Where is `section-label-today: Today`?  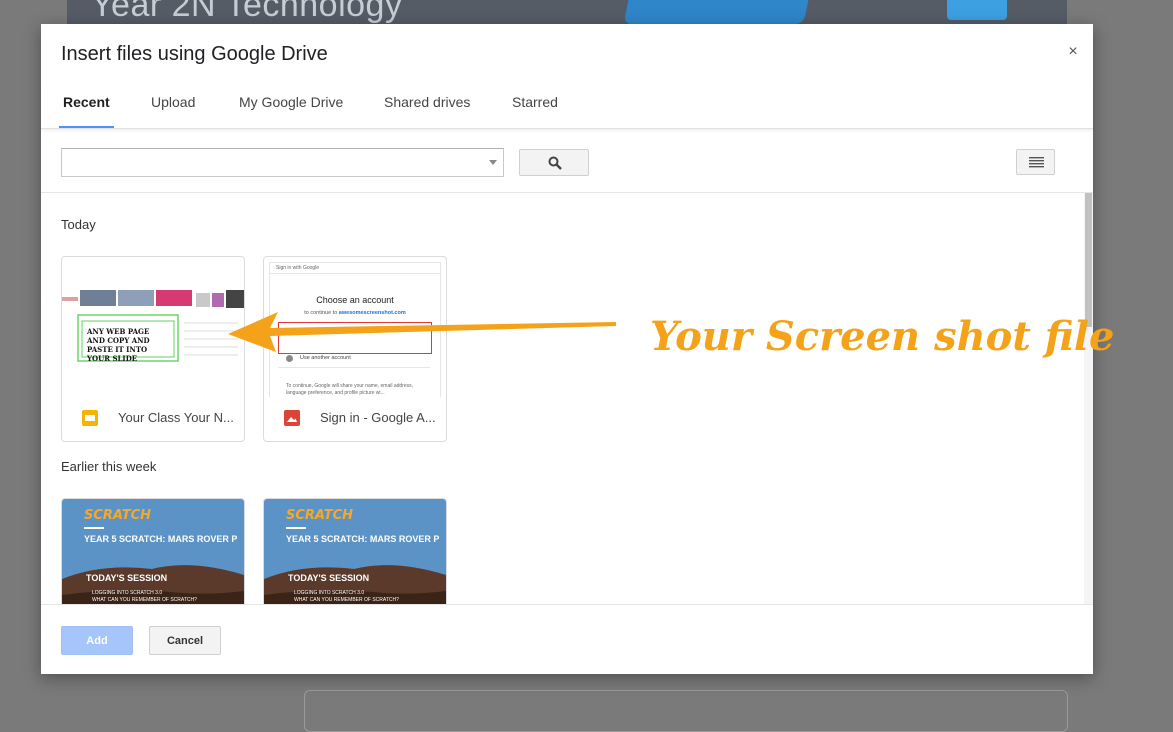
section-label-today: Today is located at coordinates (78, 224).